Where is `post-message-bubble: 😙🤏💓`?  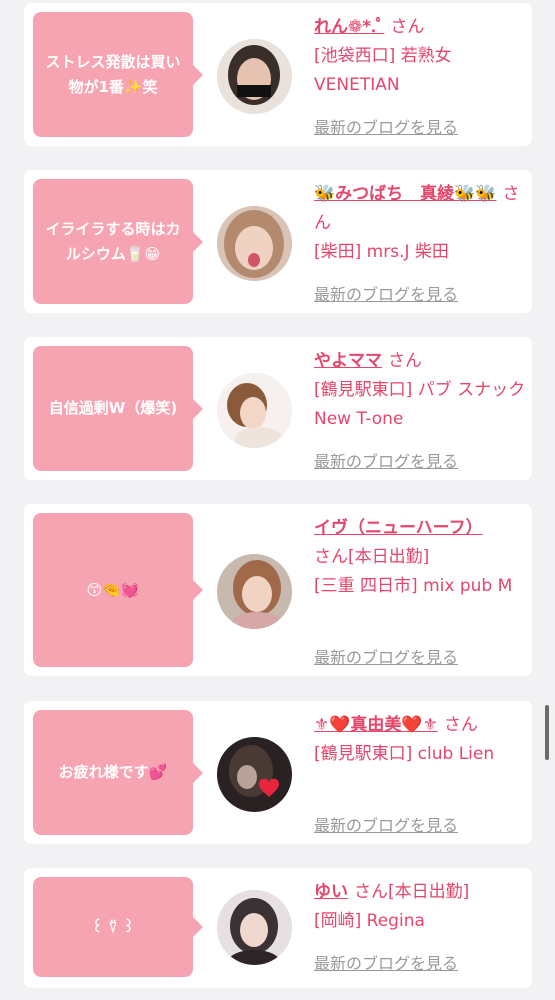 post-message-bubble: 😙🤏💓 is located at coordinates (118, 590).